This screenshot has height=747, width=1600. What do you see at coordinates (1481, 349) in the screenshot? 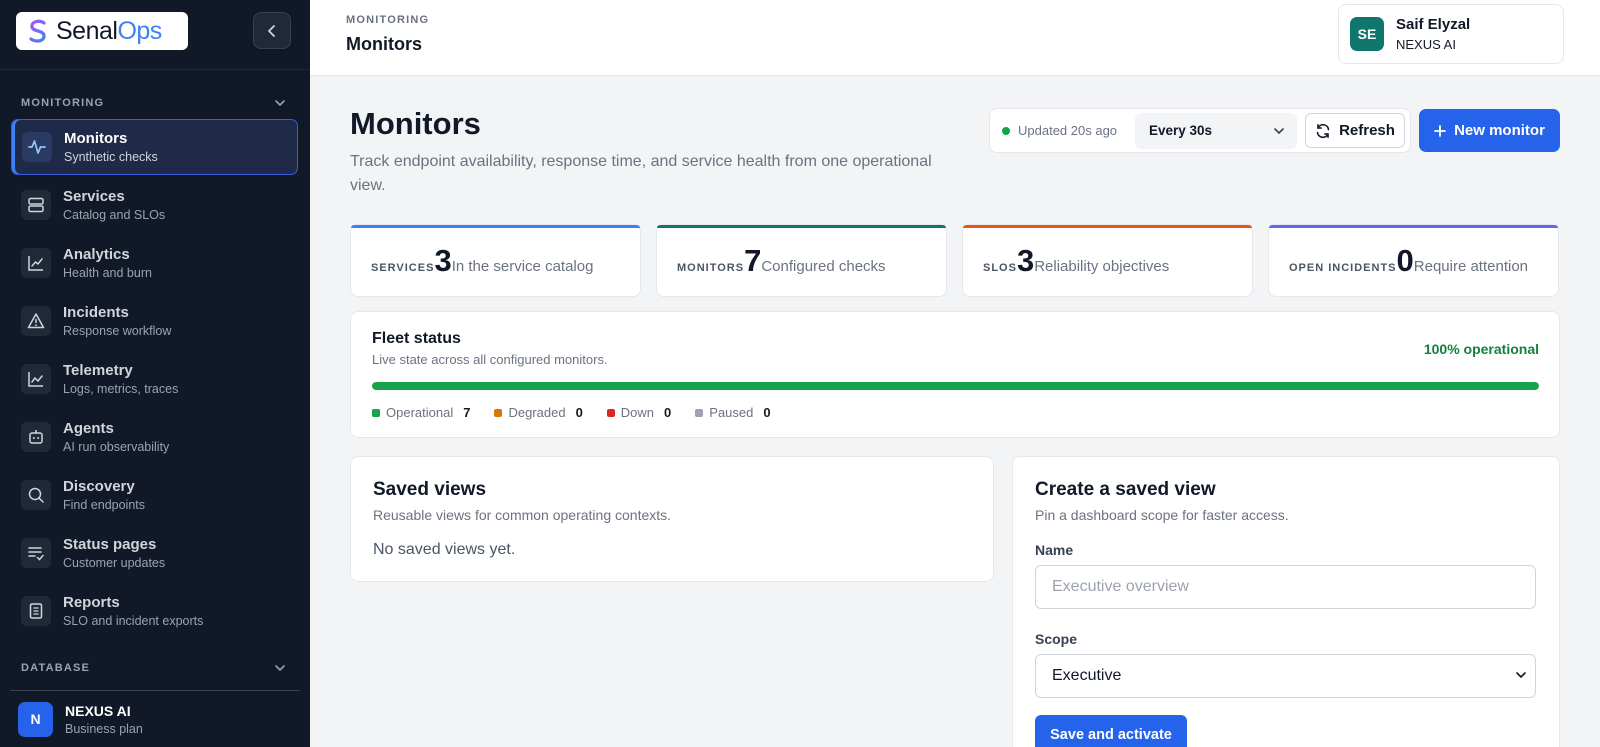
I see `fleet-percent: 100% operational` at bounding box center [1481, 349].